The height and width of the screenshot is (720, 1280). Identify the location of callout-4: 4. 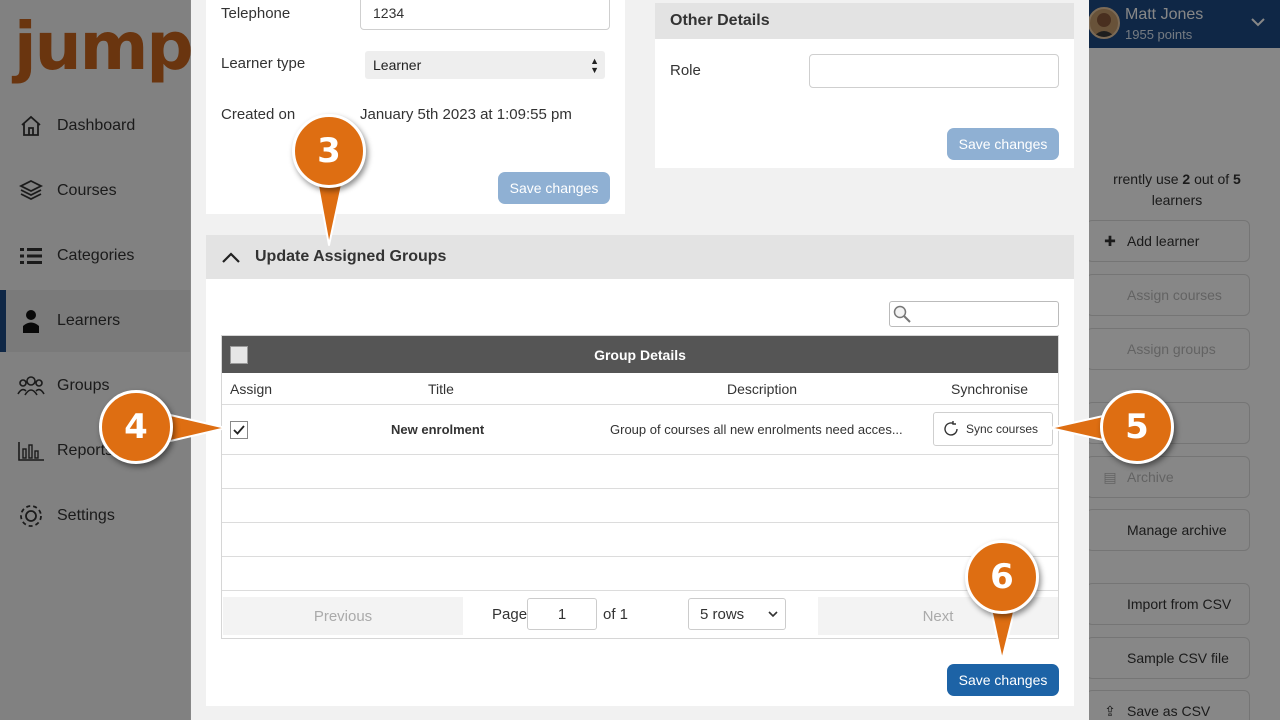
(136, 427).